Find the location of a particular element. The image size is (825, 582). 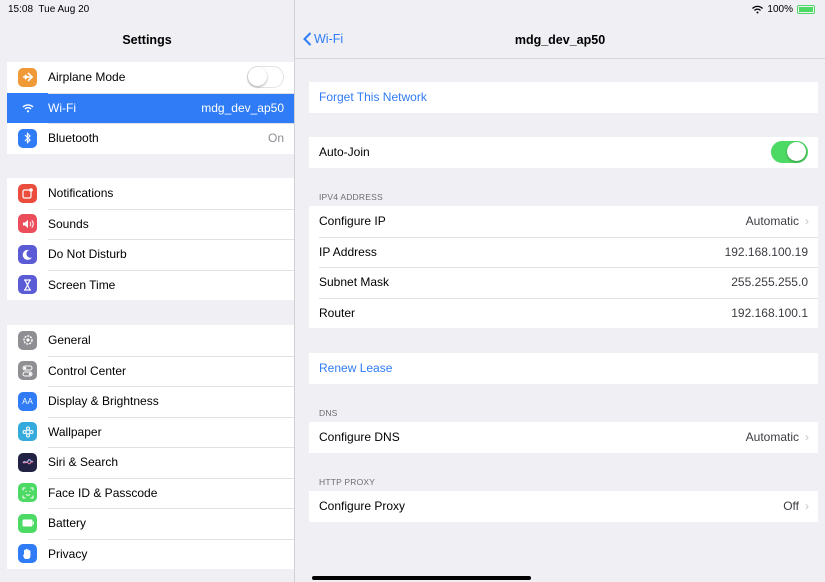

subnet-mask-row: Subnet Mask 255.255.255.0 is located at coordinates (563, 282).